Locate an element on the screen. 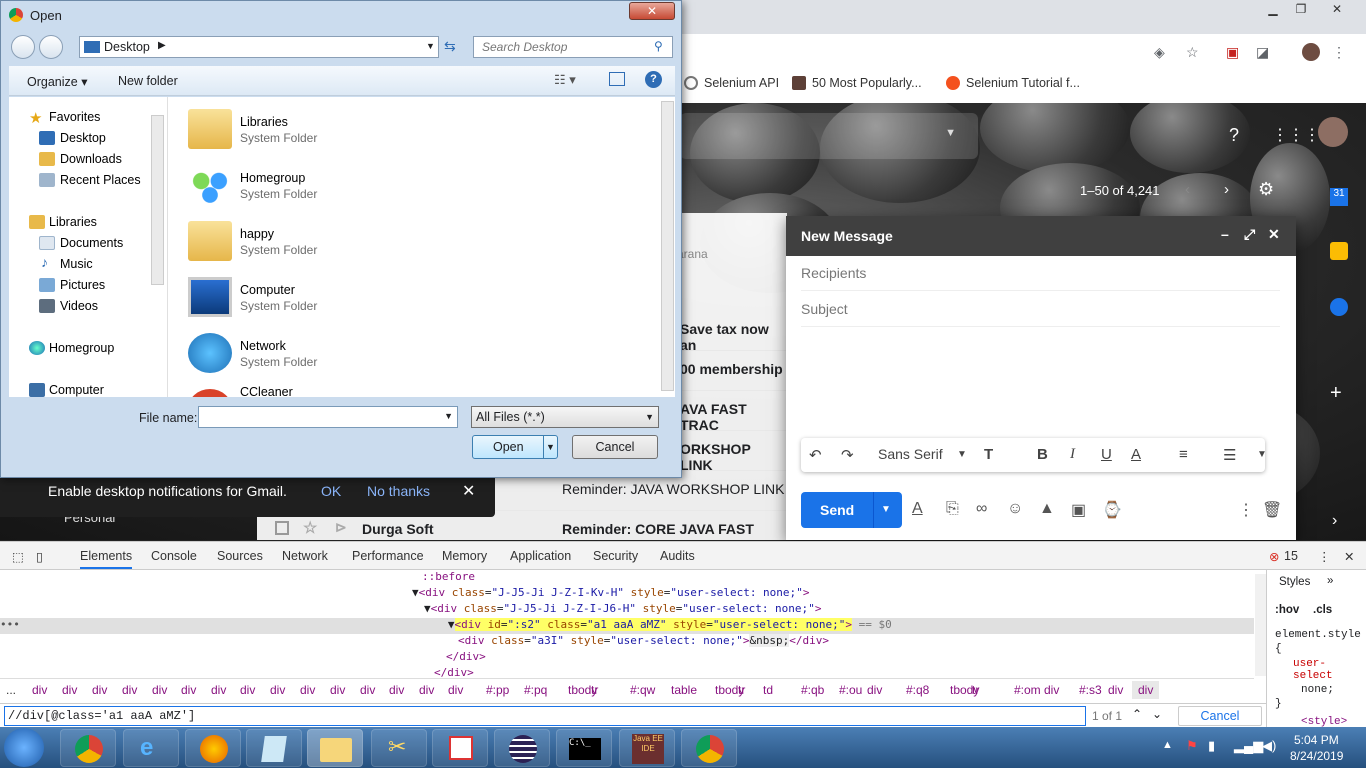 This screenshot has height=768, width=1366. next-page-icon: › is located at coordinates (1226, 189).